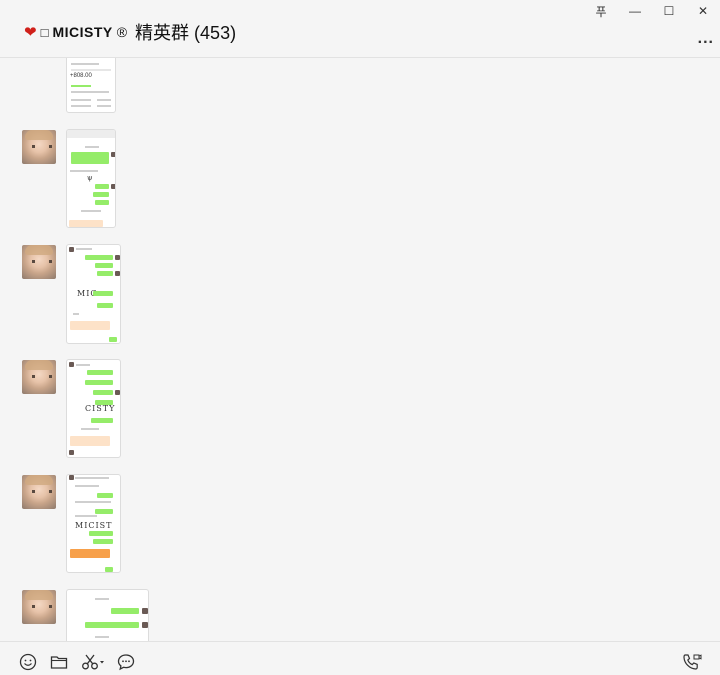  What do you see at coordinates (100, 408) in the screenshot?
I see `image-logo-text: CISTY` at bounding box center [100, 408].